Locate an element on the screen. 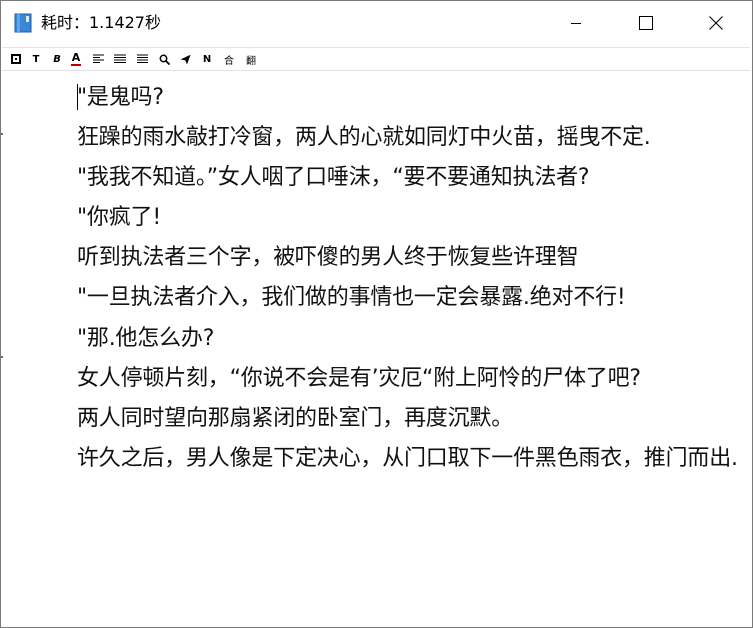 The width and height of the screenshot is (753, 628). n-label: N is located at coordinates (207, 59).